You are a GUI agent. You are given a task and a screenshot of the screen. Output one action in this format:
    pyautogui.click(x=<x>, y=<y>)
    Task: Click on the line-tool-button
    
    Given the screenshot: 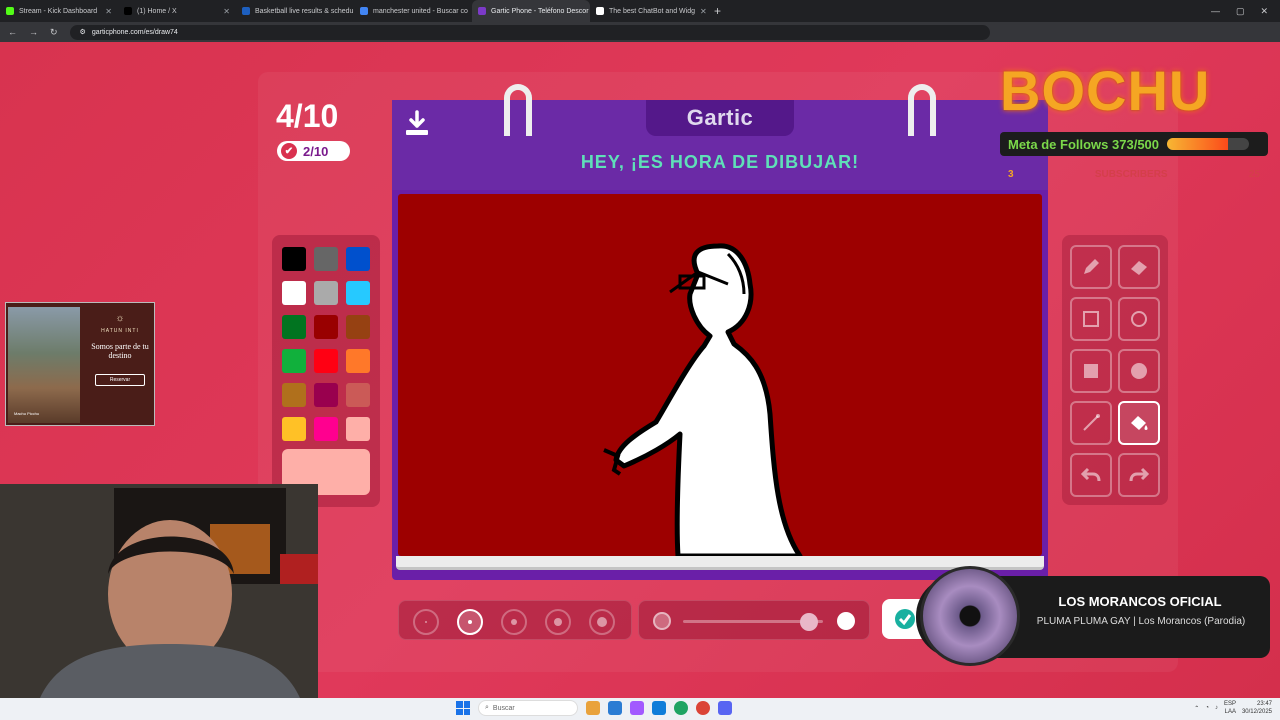 What is the action you would take?
    pyautogui.click(x=1091, y=423)
    